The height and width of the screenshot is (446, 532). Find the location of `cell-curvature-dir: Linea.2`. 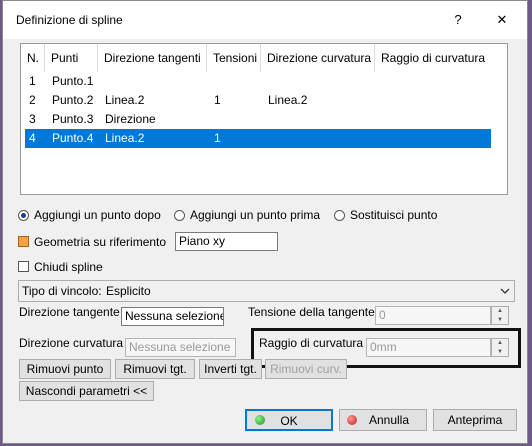

cell-curvature-dir: Linea.2 is located at coordinates (288, 100).